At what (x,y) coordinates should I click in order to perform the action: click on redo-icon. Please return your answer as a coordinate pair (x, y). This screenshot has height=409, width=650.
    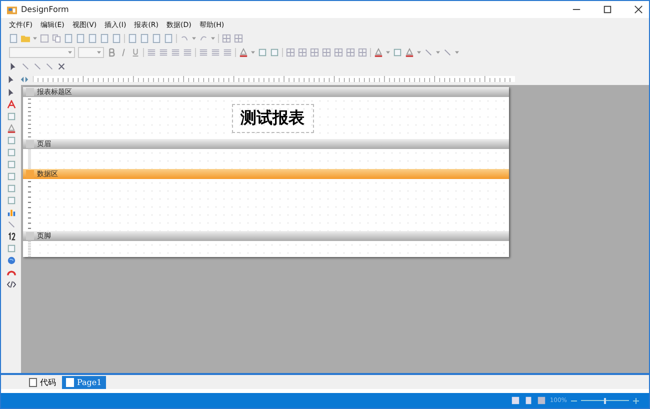
    Looking at the image, I should click on (203, 38).